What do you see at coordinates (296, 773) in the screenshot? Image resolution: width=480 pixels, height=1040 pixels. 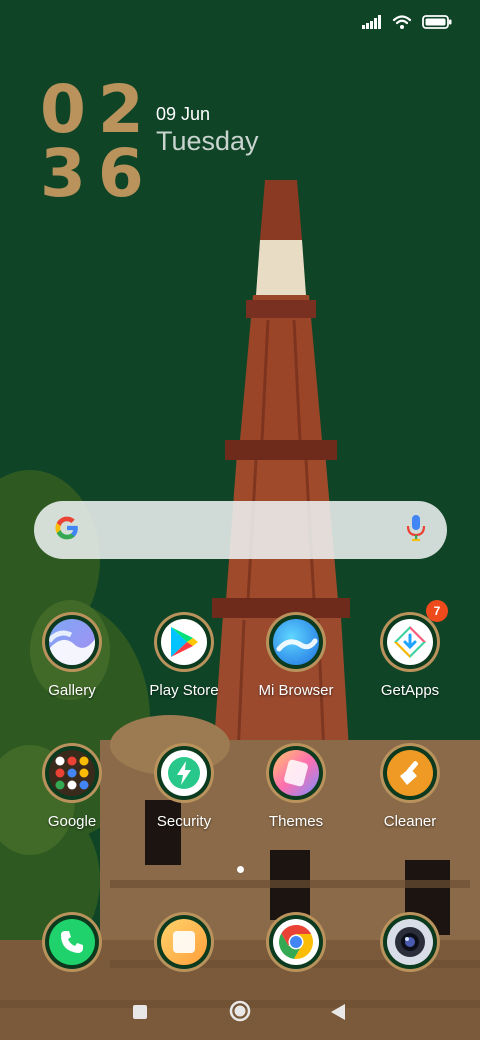 I see `themes-icon` at bounding box center [296, 773].